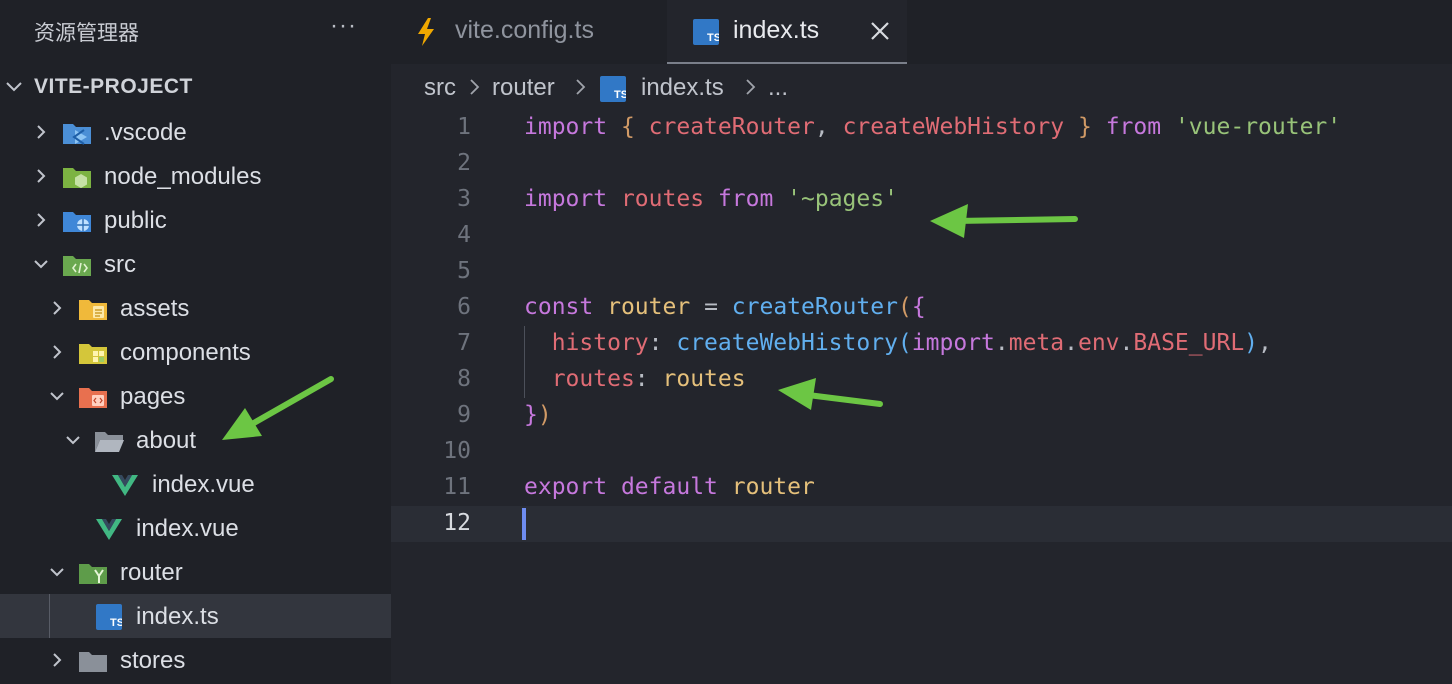  What do you see at coordinates (177, 616) in the screenshot?
I see `tree-item-label: index.ts` at bounding box center [177, 616].